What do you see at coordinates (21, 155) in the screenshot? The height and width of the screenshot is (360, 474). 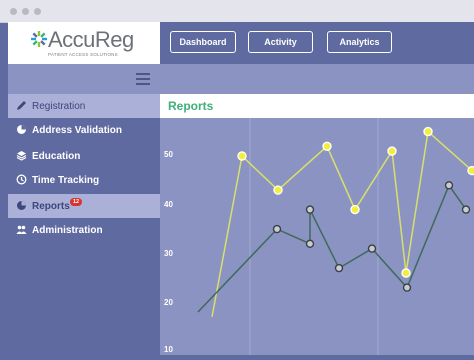 I see `layers-icon` at bounding box center [21, 155].